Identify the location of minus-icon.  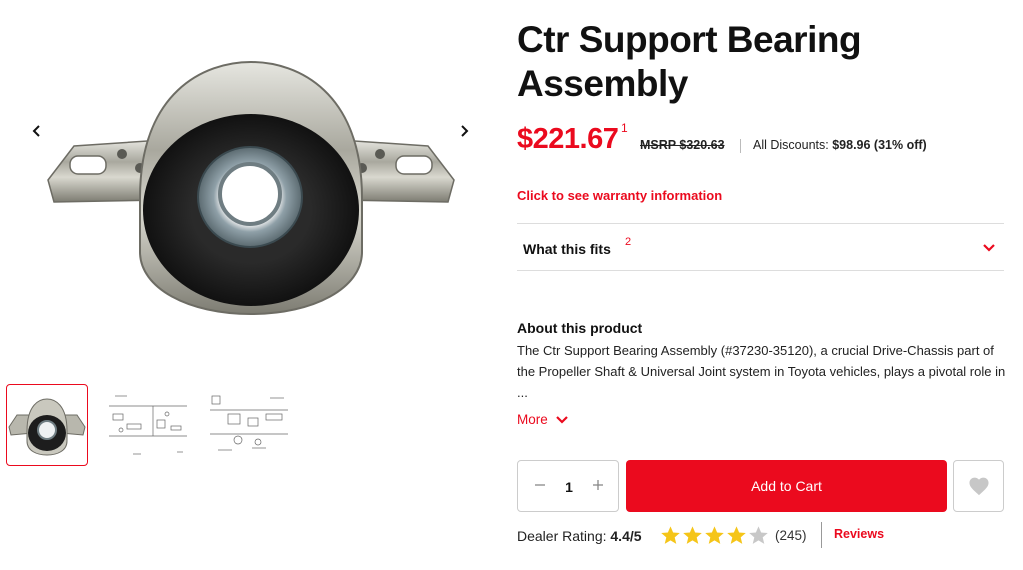
(540, 485).